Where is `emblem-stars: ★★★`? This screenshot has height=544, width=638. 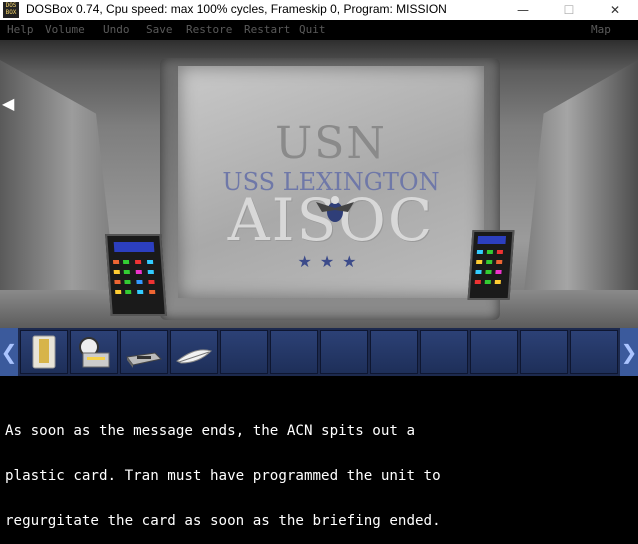
emblem-stars: ★★★ is located at coordinates (331, 261).